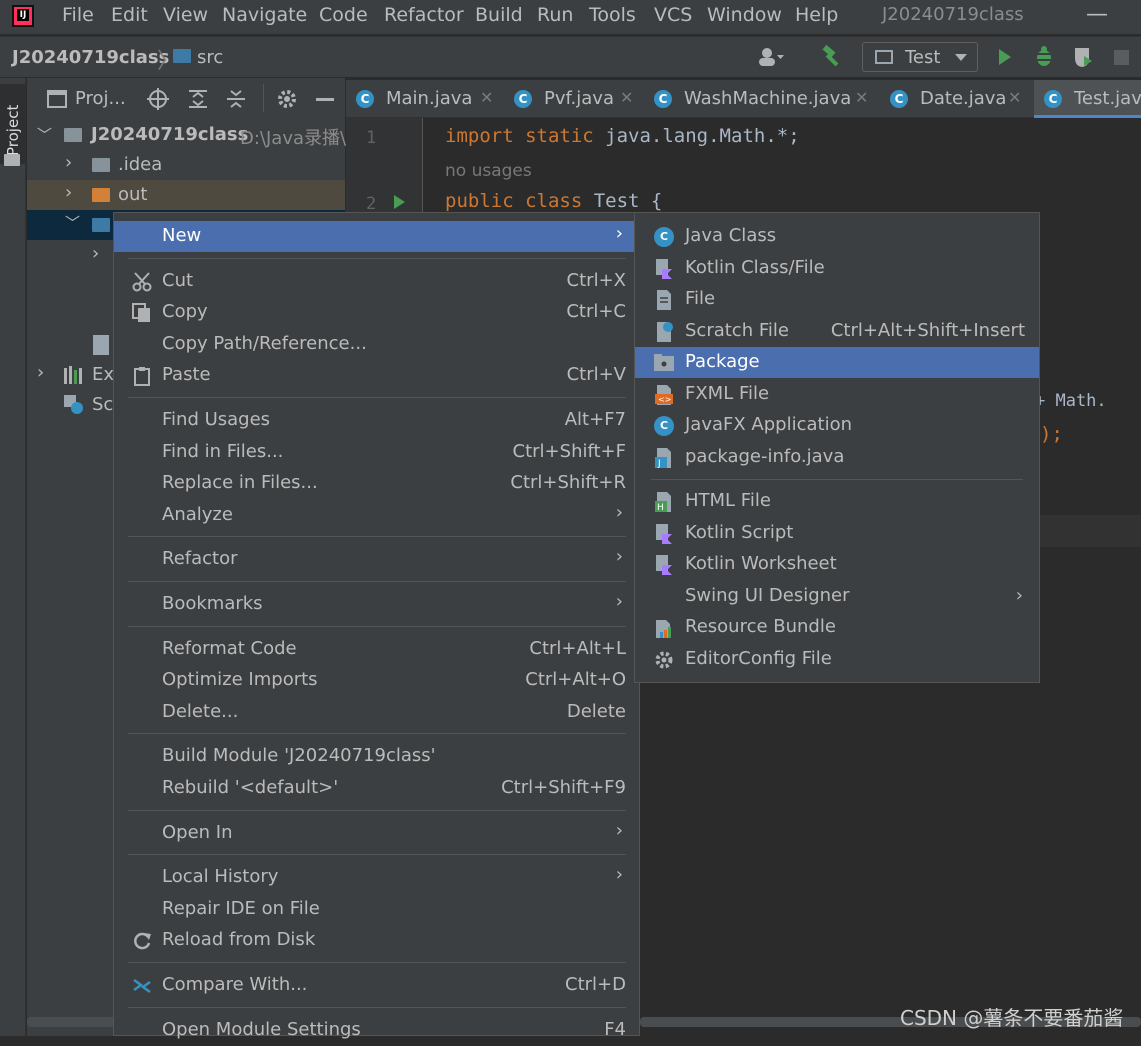 The image size is (1141, 1046). Describe the element at coordinates (673, 15) in the screenshot. I see `menu-vcs: VCS` at that location.